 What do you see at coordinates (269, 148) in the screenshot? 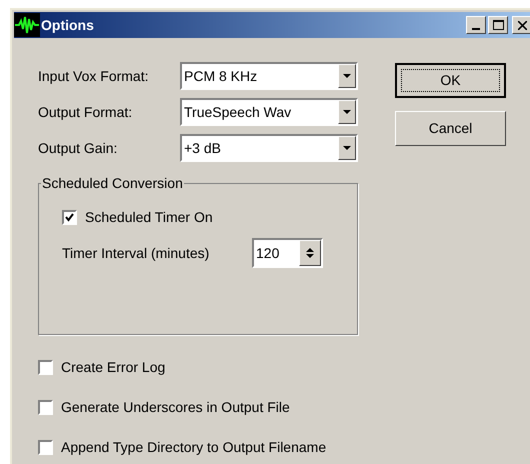
I see `dropdown: +3 dB` at bounding box center [269, 148].